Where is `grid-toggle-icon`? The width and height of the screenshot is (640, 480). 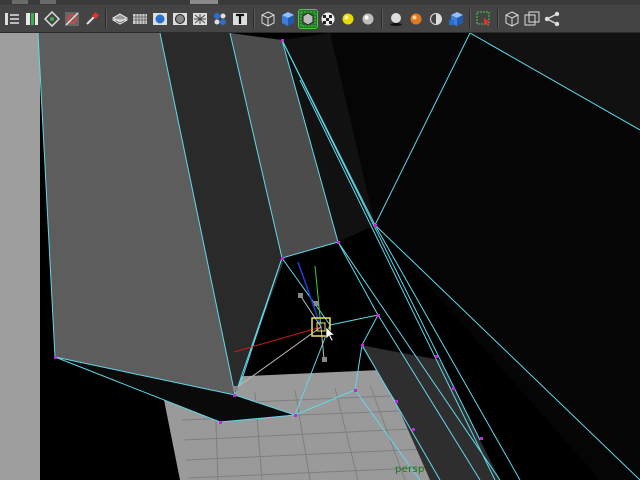
grid-toggle-icon is located at coordinates (140, 18).